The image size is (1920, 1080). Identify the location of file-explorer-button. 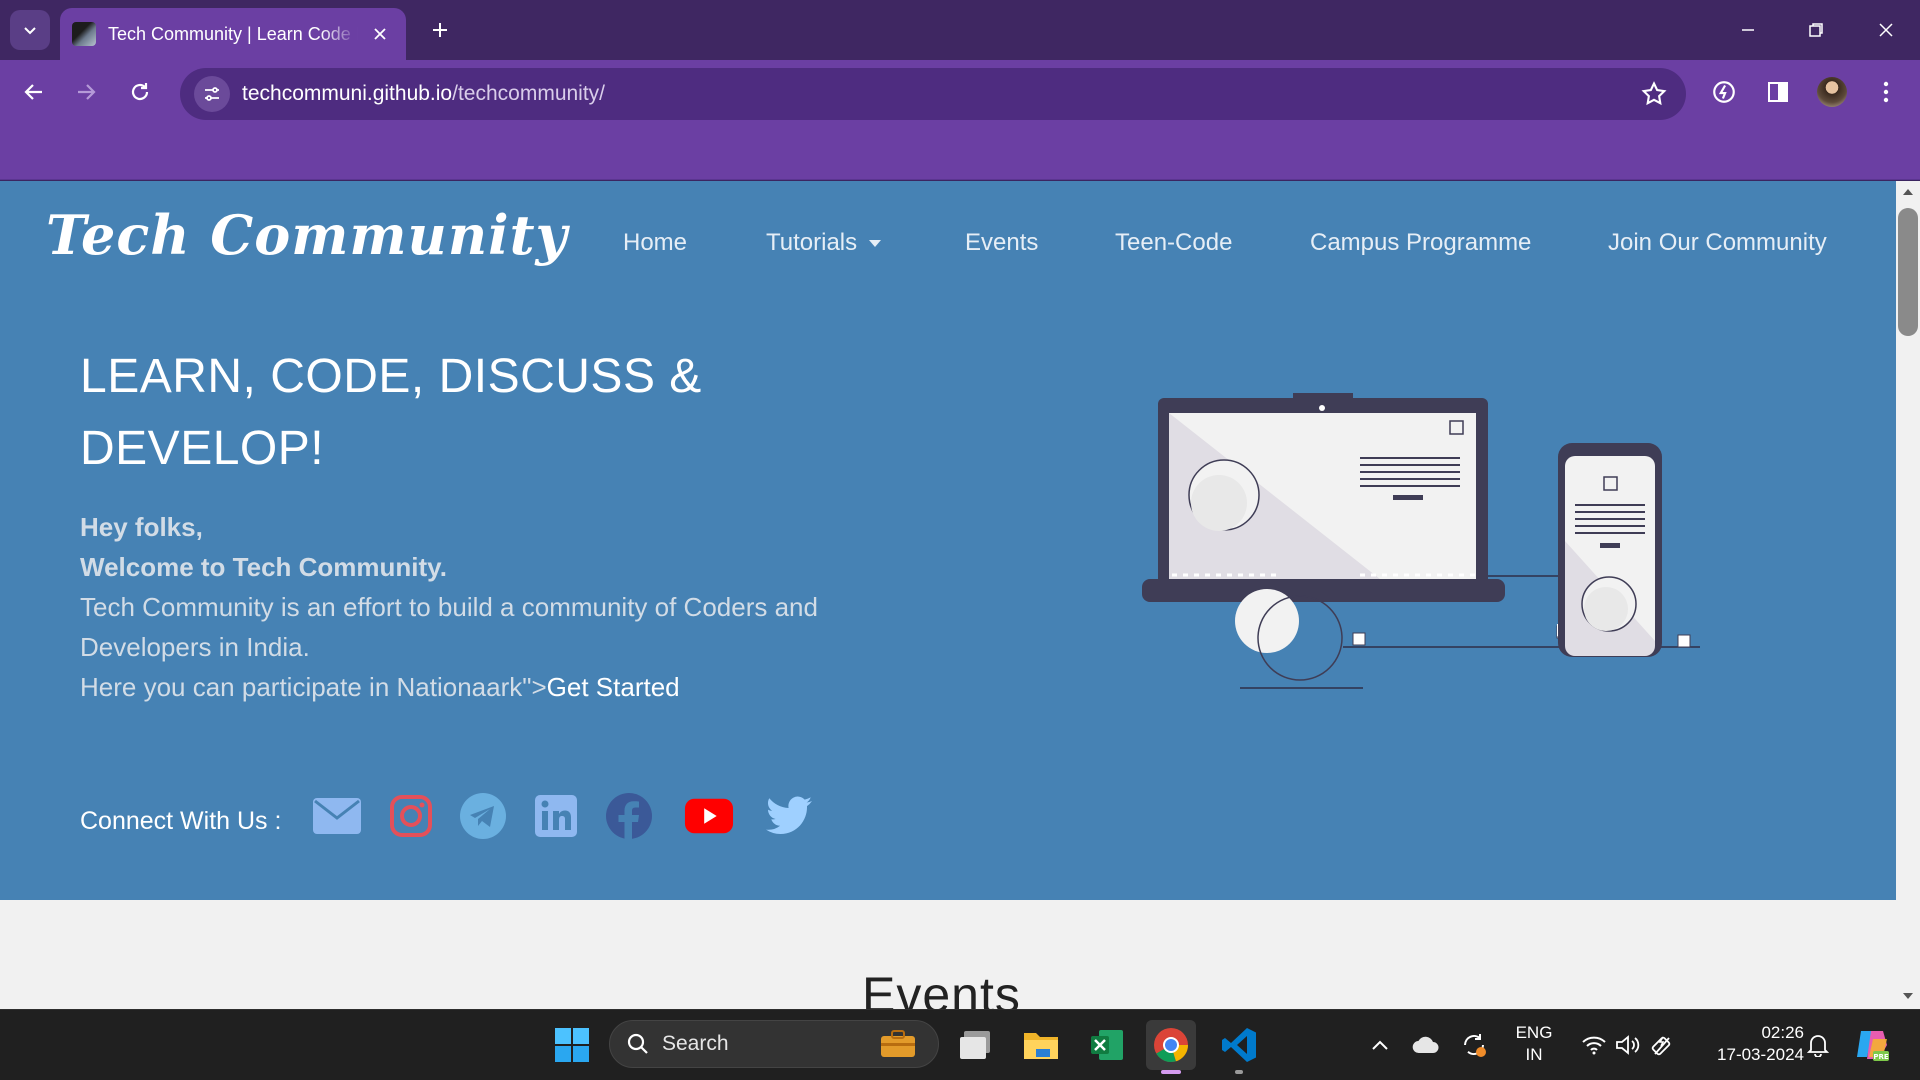
(1041, 1045).